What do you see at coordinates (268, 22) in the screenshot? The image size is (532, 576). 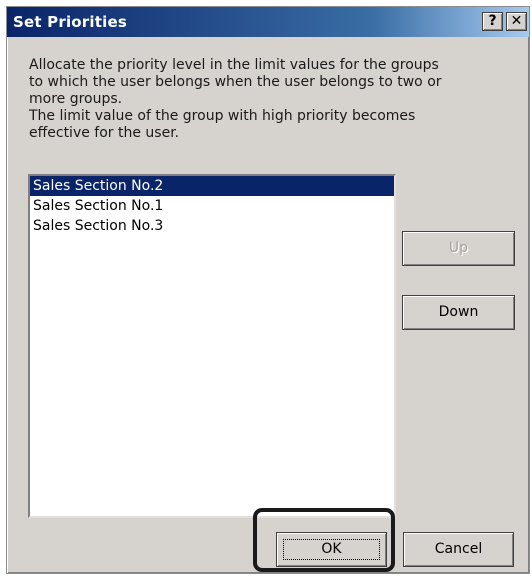 I see `title-bar: Set Priorities ? ✕` at bounding box center [268, 22].